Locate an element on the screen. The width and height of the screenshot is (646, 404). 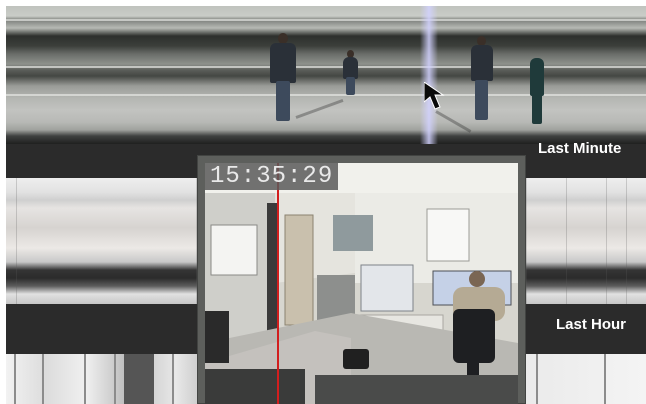
video-timestamp: 15:35:29 is located at coordinates (272, 176).